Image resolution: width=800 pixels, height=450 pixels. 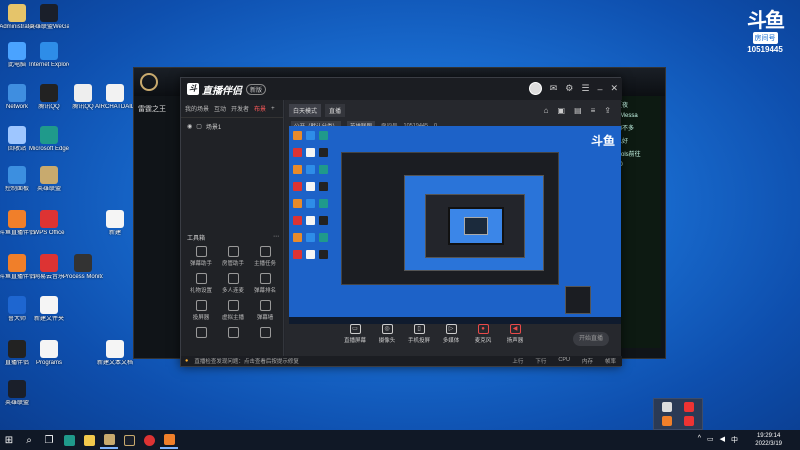 I want to click on wegame-icon, so click(x=129, y=440).